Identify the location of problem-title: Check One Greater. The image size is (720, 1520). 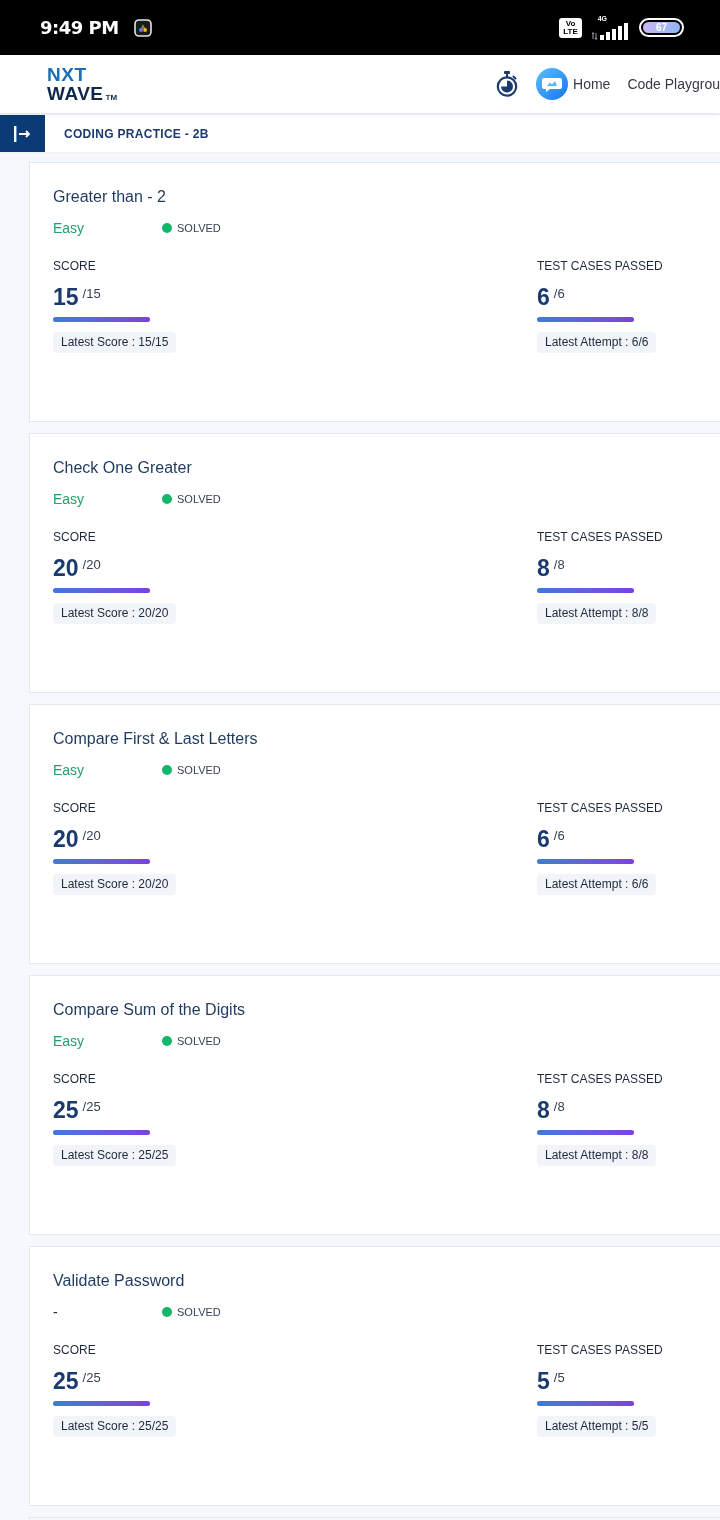
(122, 468).